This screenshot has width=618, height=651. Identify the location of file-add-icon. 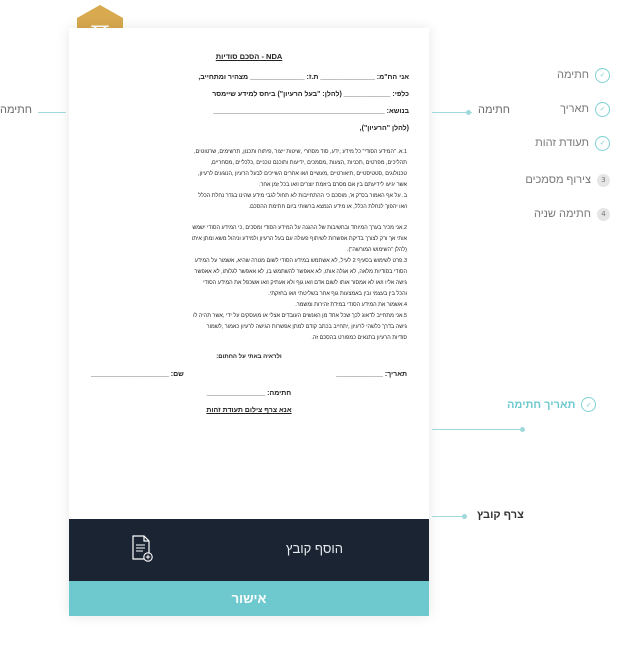
(142, 548).